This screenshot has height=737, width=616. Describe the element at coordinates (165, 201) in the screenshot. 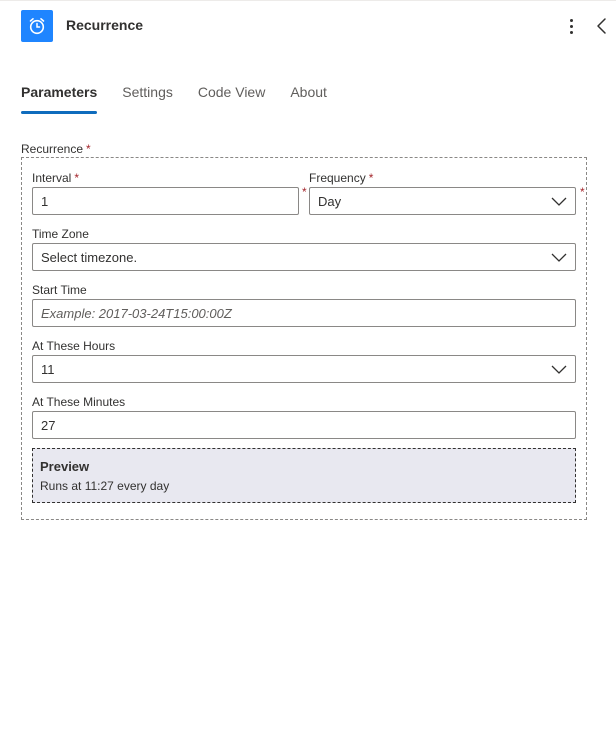

I see `interval-input: 1` at that location.